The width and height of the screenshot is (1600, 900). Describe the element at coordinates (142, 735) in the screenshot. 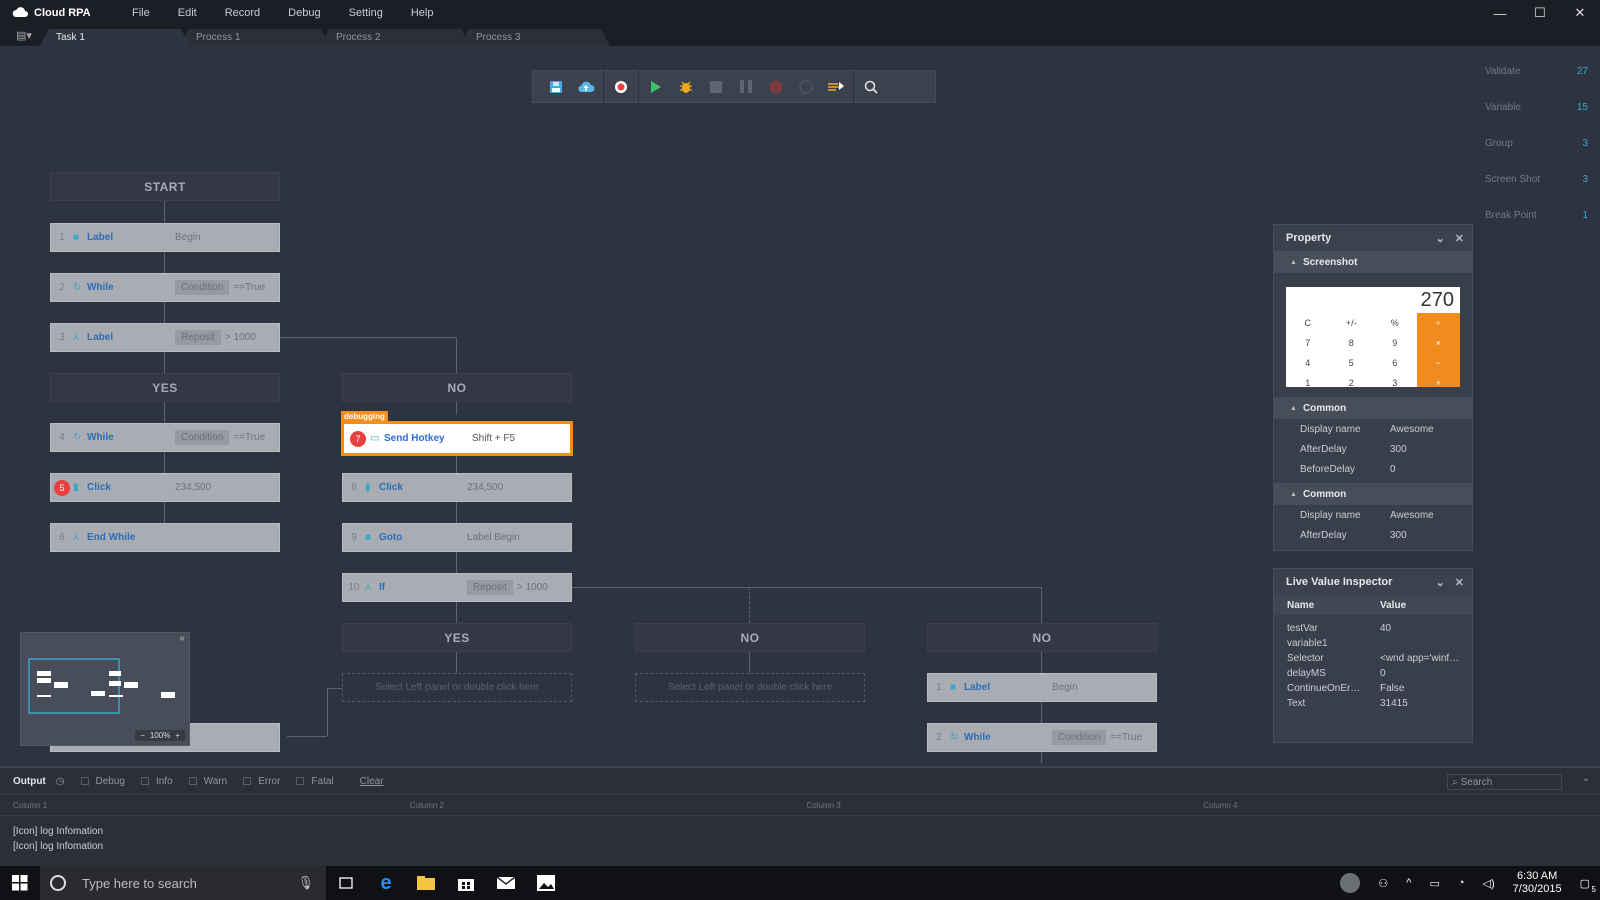

I see `zoom-out-button: −` at that location.